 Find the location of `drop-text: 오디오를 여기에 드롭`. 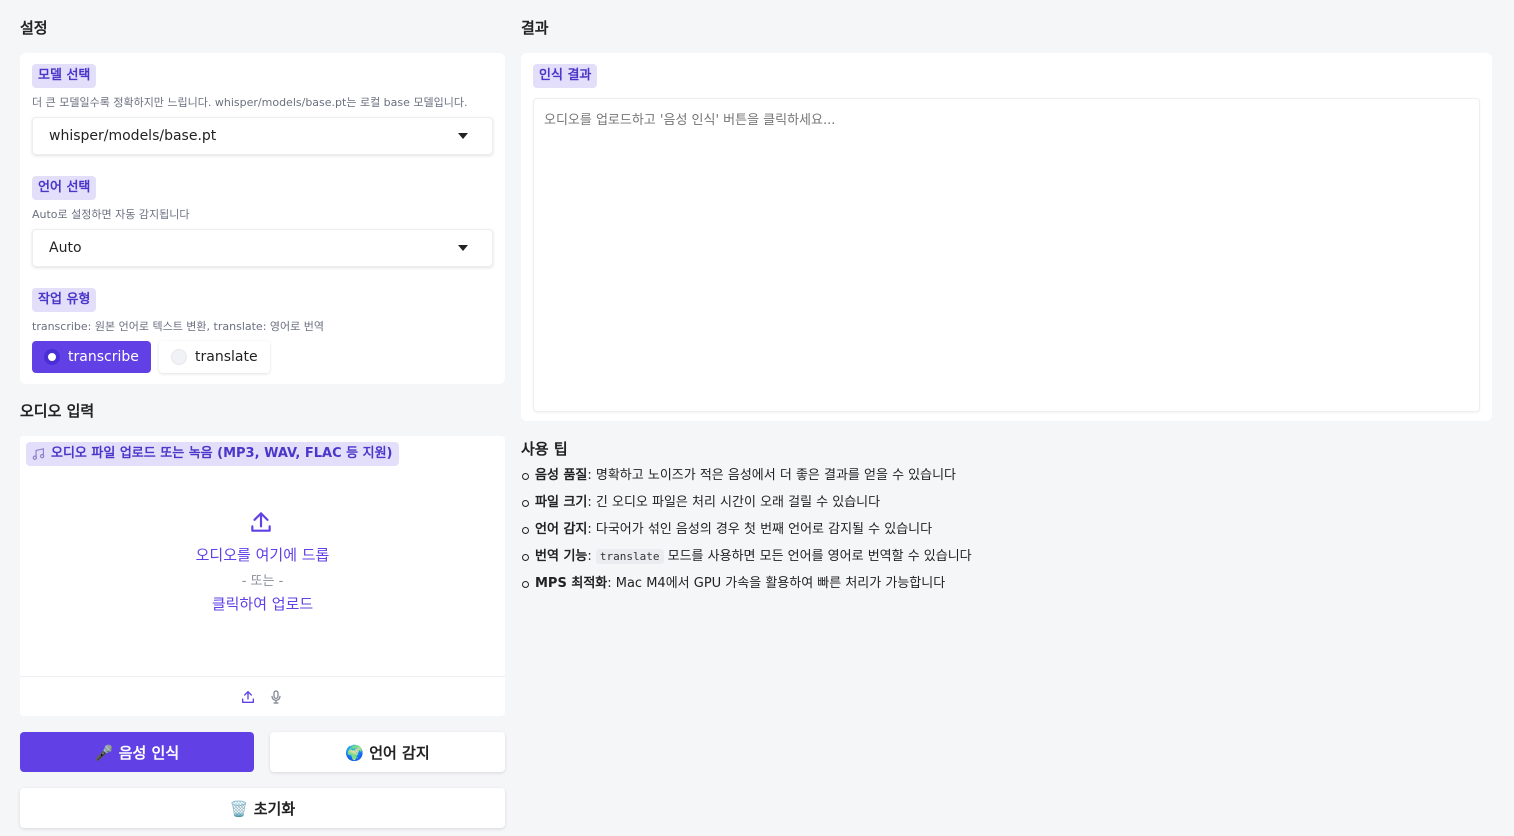

drop-text: 오디오를 여기에 드롭 is located at coordinates (262, 555).